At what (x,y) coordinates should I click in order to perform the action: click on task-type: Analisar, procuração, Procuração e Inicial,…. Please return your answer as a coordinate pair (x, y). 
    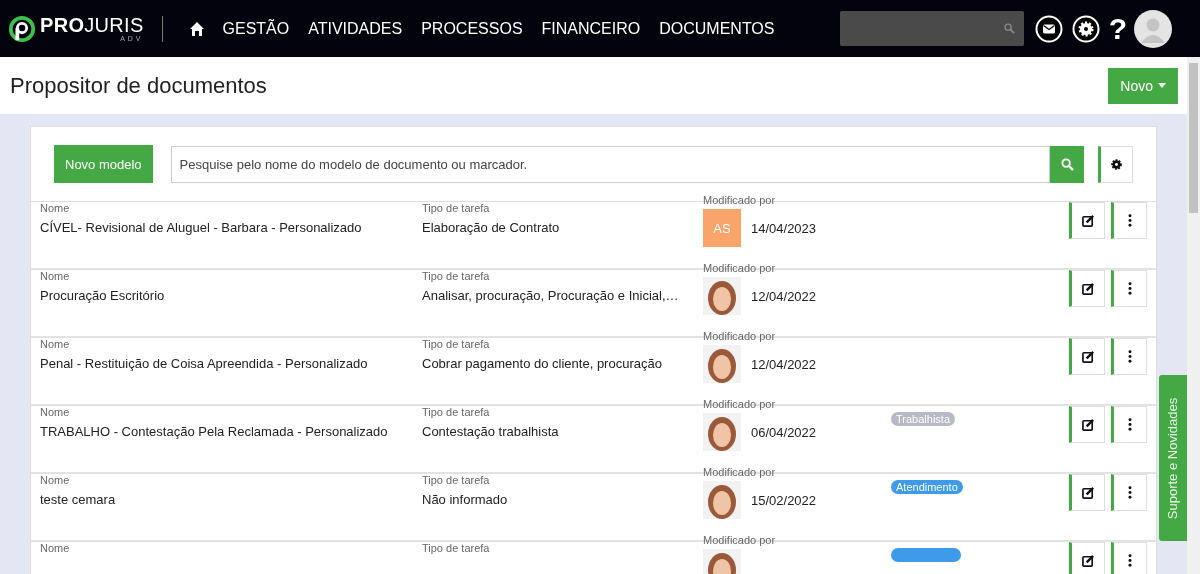
    Looking at the image, I should click on (551, 295).